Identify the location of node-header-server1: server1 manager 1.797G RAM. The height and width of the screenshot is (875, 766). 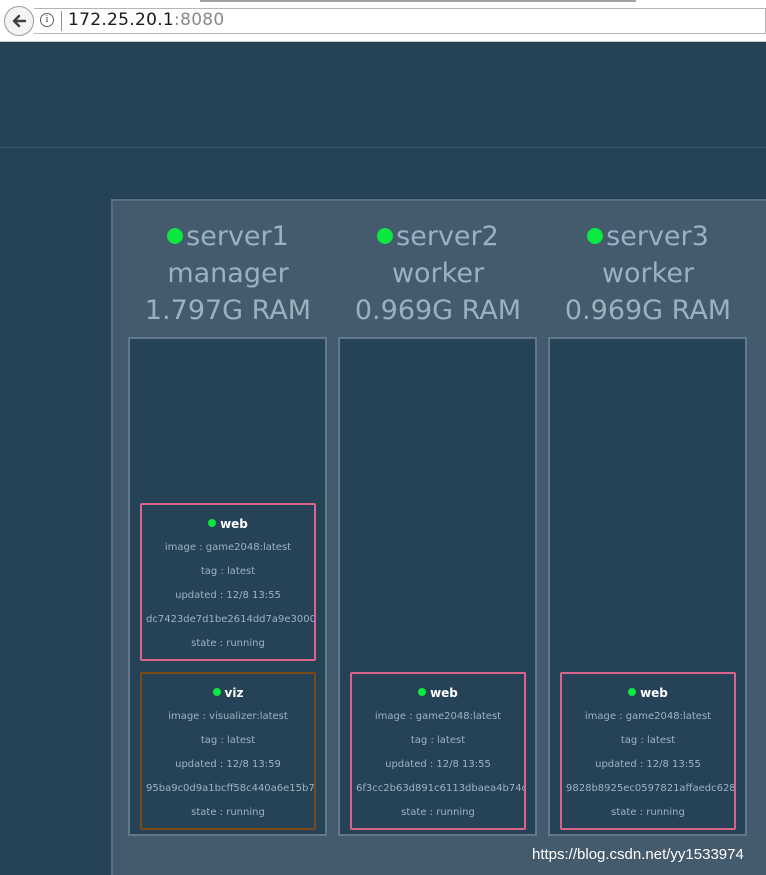
(228, 273).